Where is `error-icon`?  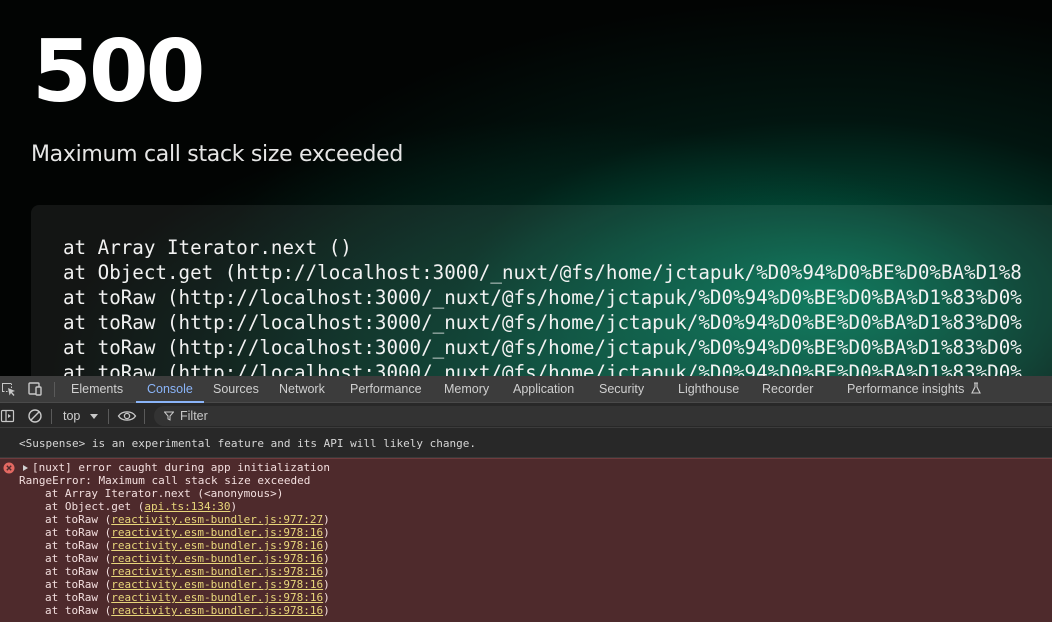
error-icon is located at coordinates (9, 468).